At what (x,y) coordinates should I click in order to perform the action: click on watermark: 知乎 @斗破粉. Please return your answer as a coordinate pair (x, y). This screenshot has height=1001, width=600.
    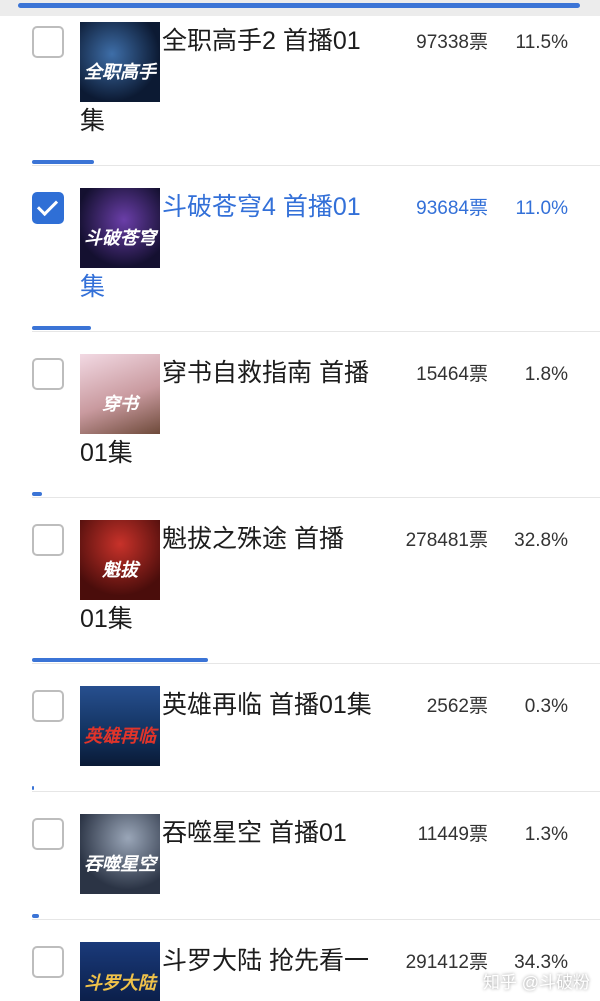
    Looking at the image, I should click on (536, 982).